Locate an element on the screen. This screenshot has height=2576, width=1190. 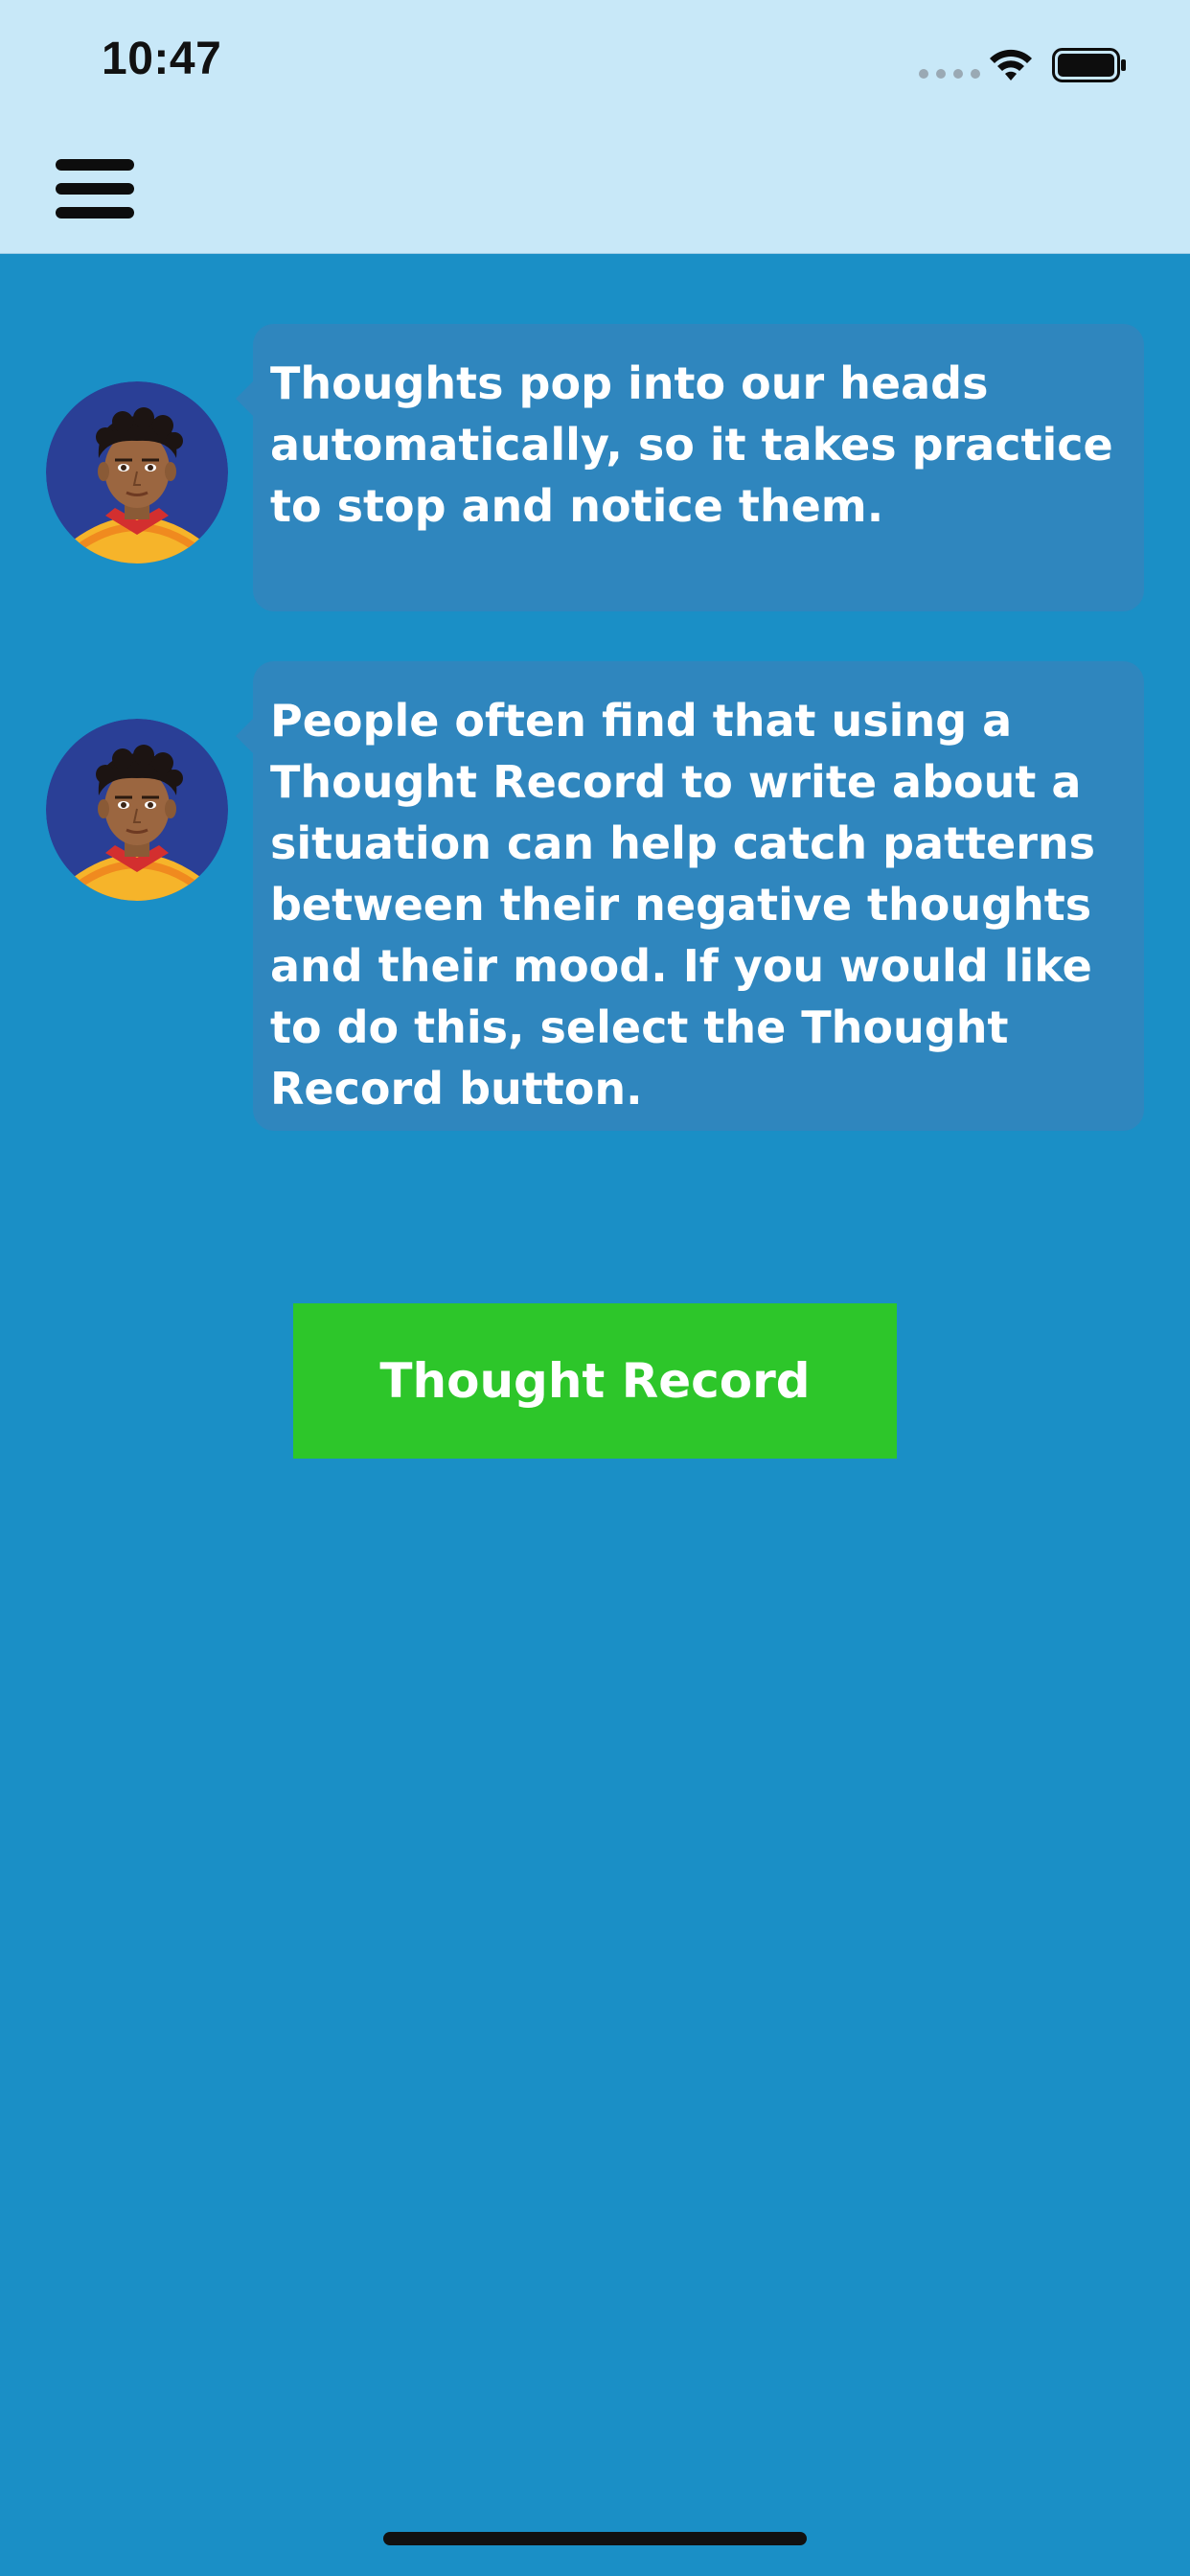
status-time: 10:47 is located at coordinates (162, 59).